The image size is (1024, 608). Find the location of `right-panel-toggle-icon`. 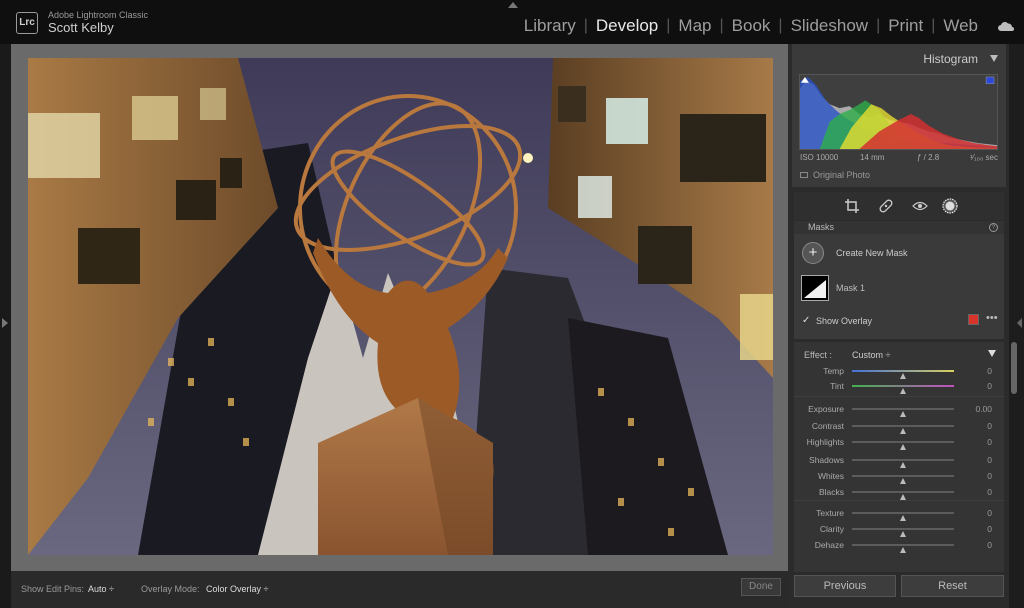

right-panel-toggle-icon is located at coordinates (1019, 323).